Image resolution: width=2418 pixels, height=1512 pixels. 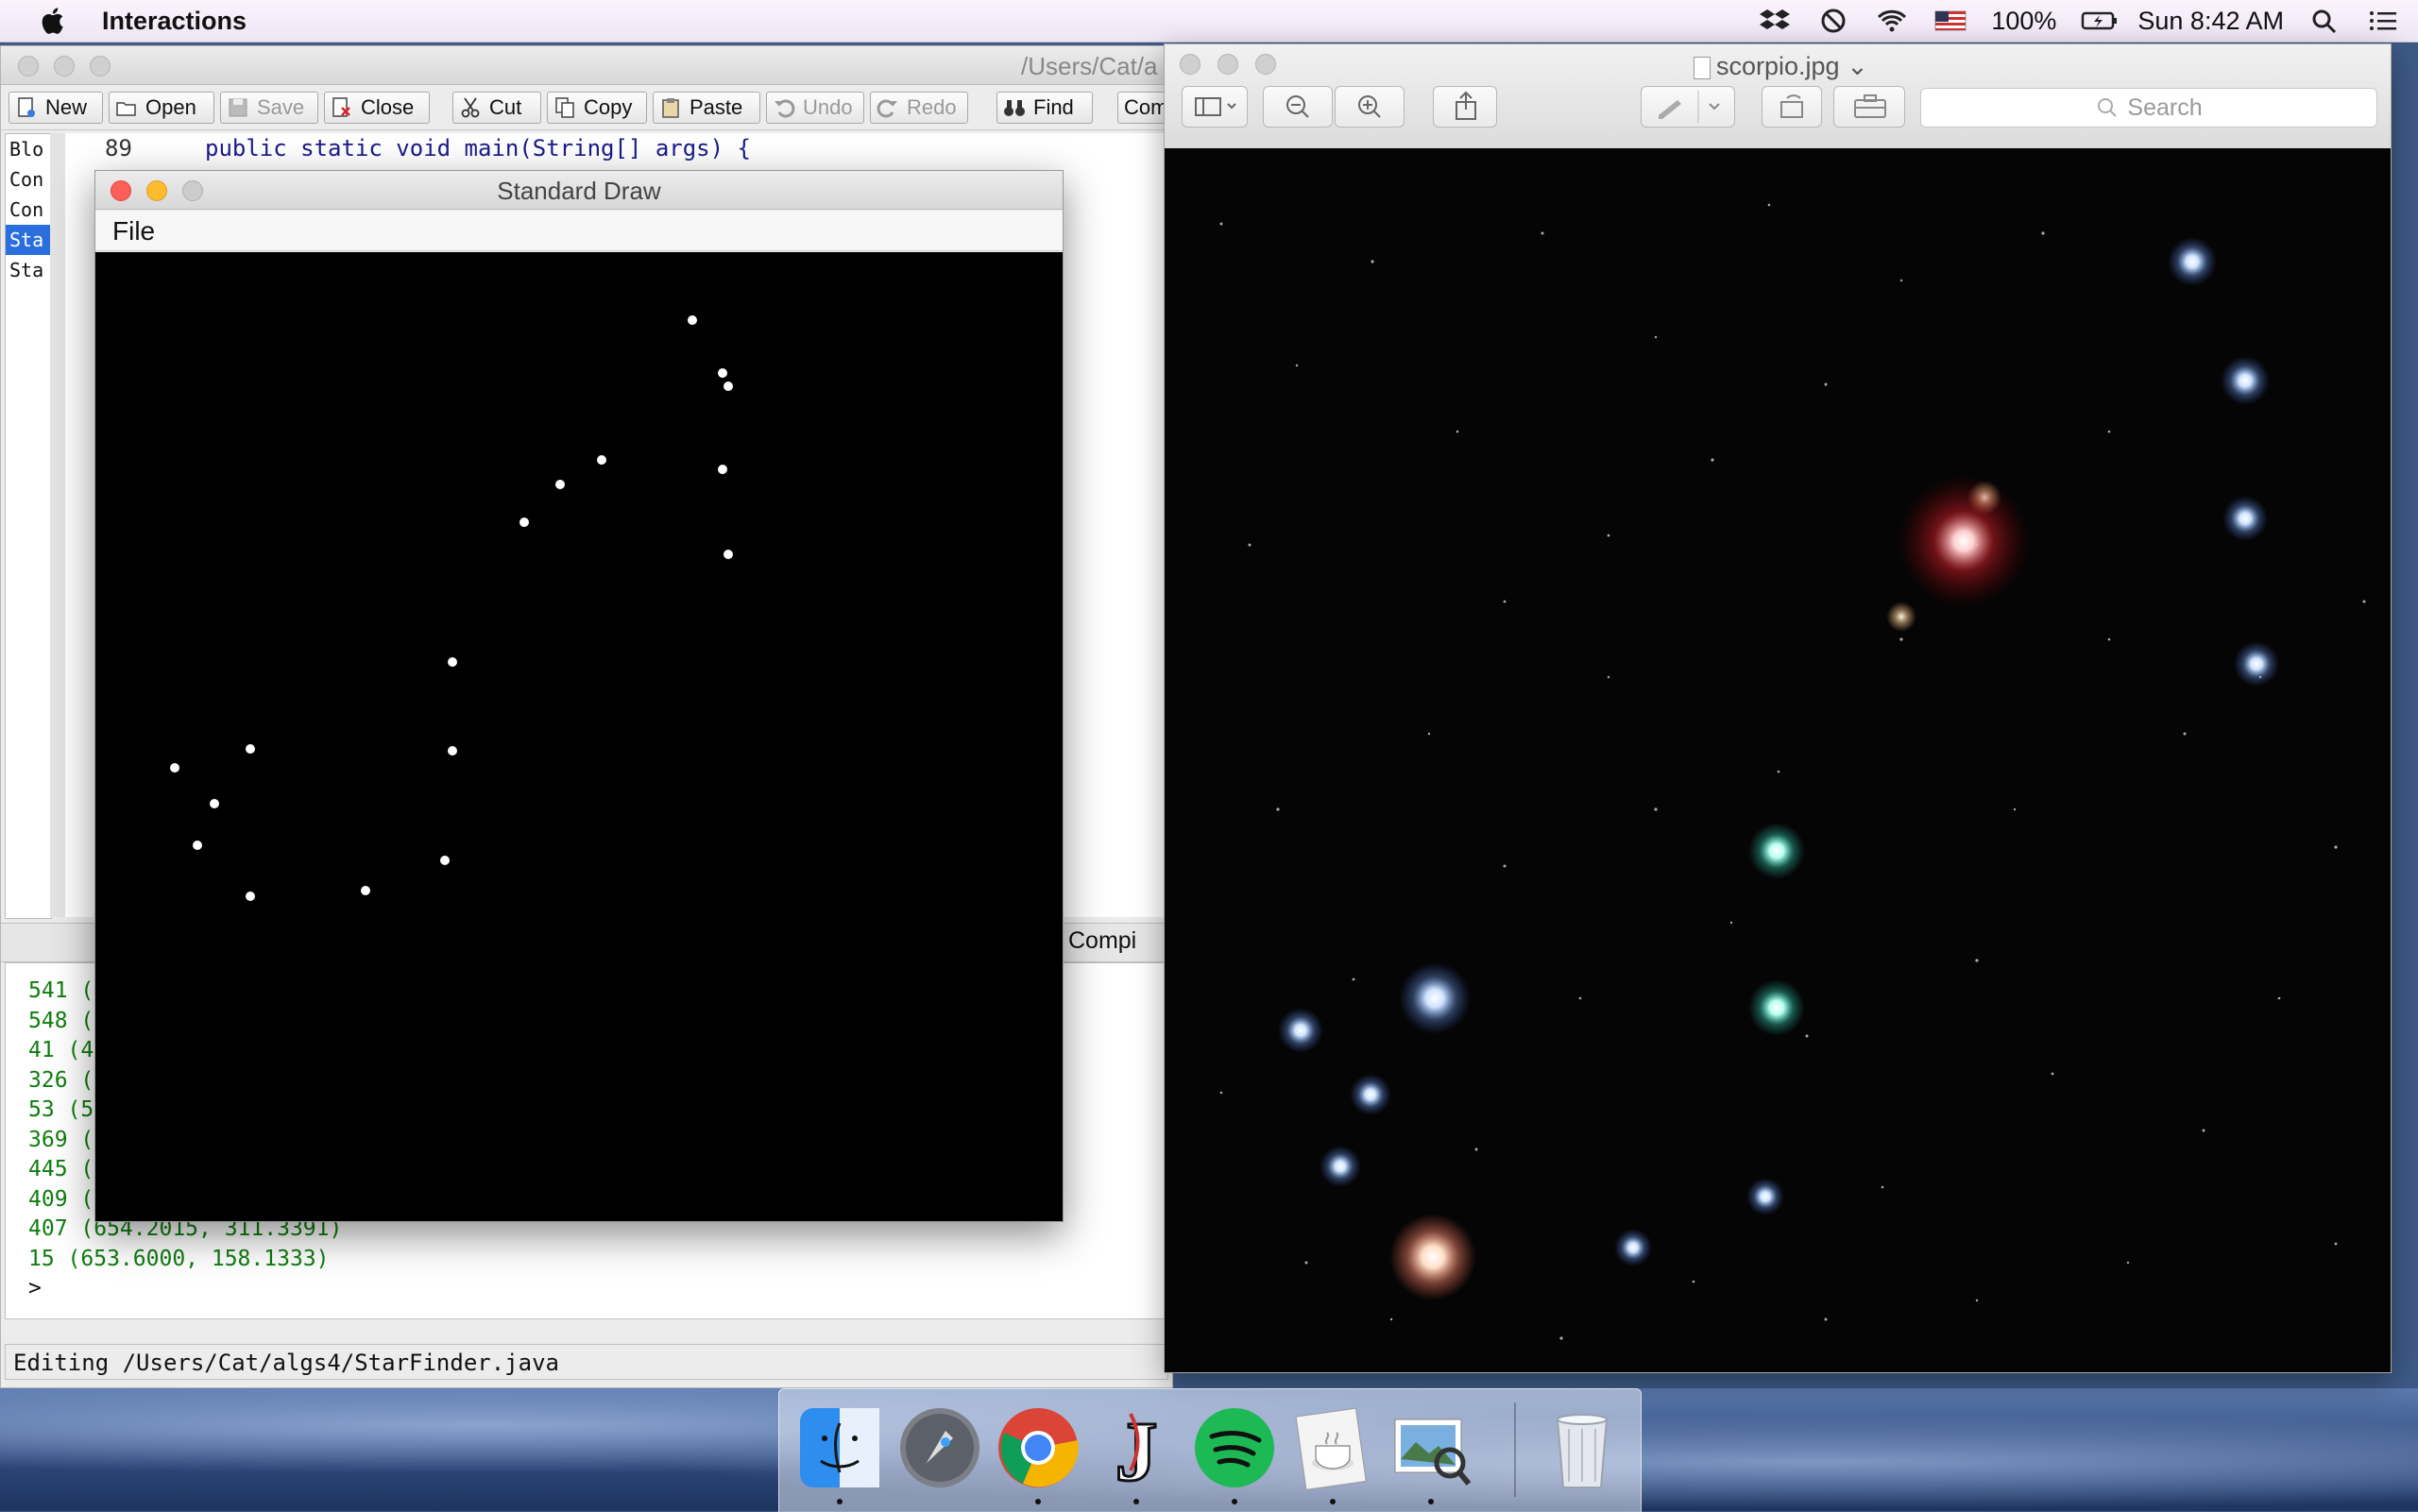 I want to click on dock: J, so click(x=1210, y=1450).